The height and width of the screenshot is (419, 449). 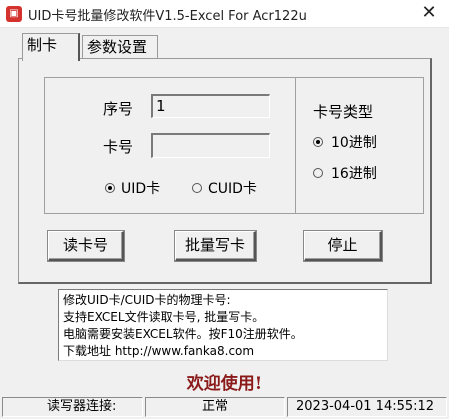 I want to click on window-title: UID卡号批量修改软件V1.5-Excel For Acr122u, so click(x=167, y=16).